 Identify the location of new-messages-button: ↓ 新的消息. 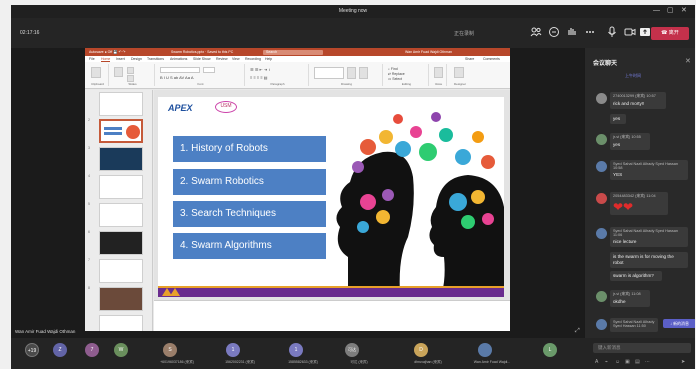
(679, 323).